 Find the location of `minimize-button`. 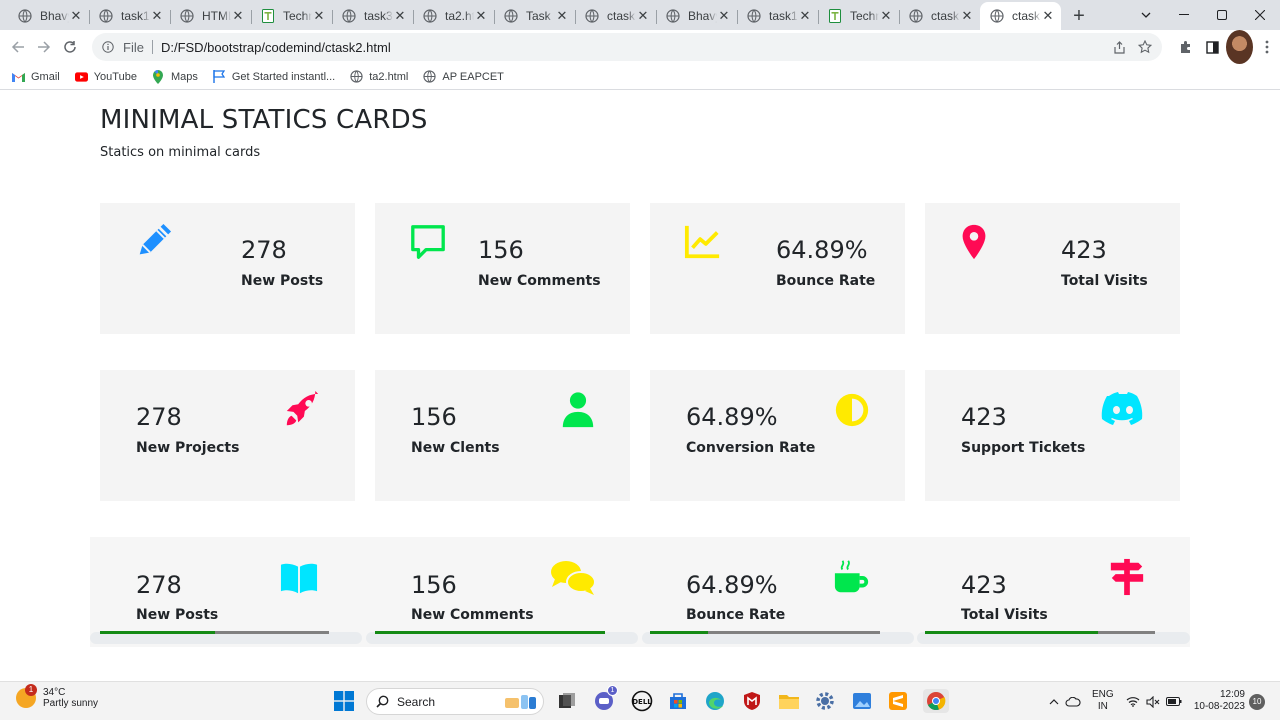

minimize-button is located at coordinates (1184, 15).